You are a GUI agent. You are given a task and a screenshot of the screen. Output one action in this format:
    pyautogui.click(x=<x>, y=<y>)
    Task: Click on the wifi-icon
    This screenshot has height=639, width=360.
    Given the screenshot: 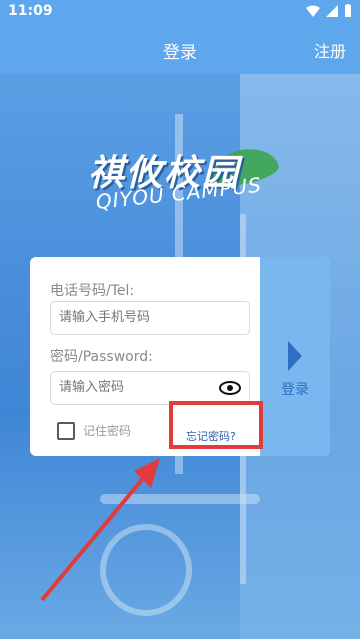 What is the action you would take?
    pyautogui.click(x=313, y=11)
    